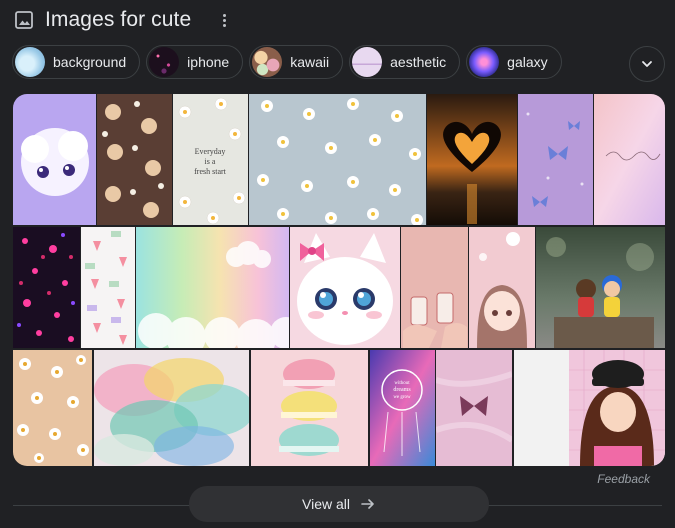  What do you see at coordinates (402, 408) in the screenshot?
I see `image-tile-dreamcatcher-galaxy: without dreams we grow` at bounding box center [402, 408].